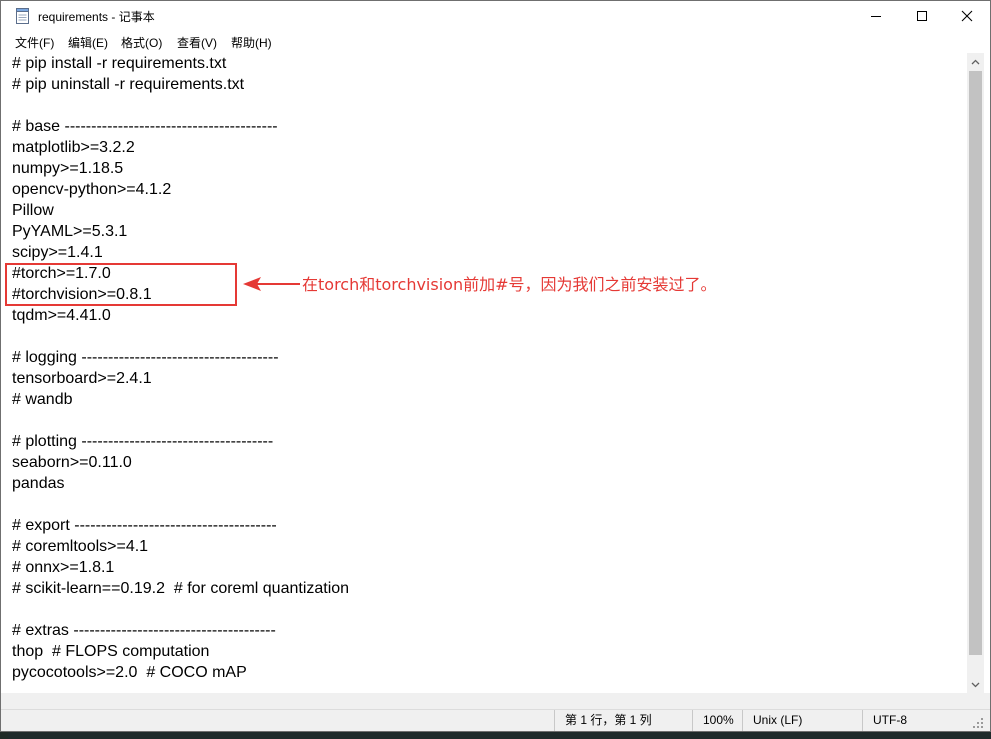 This screenshot has width=991, height=739. What do you see at coordinates (978, 723) in the screenshot?
I see `resize-grip-icon` at bounding box center [978, 723].